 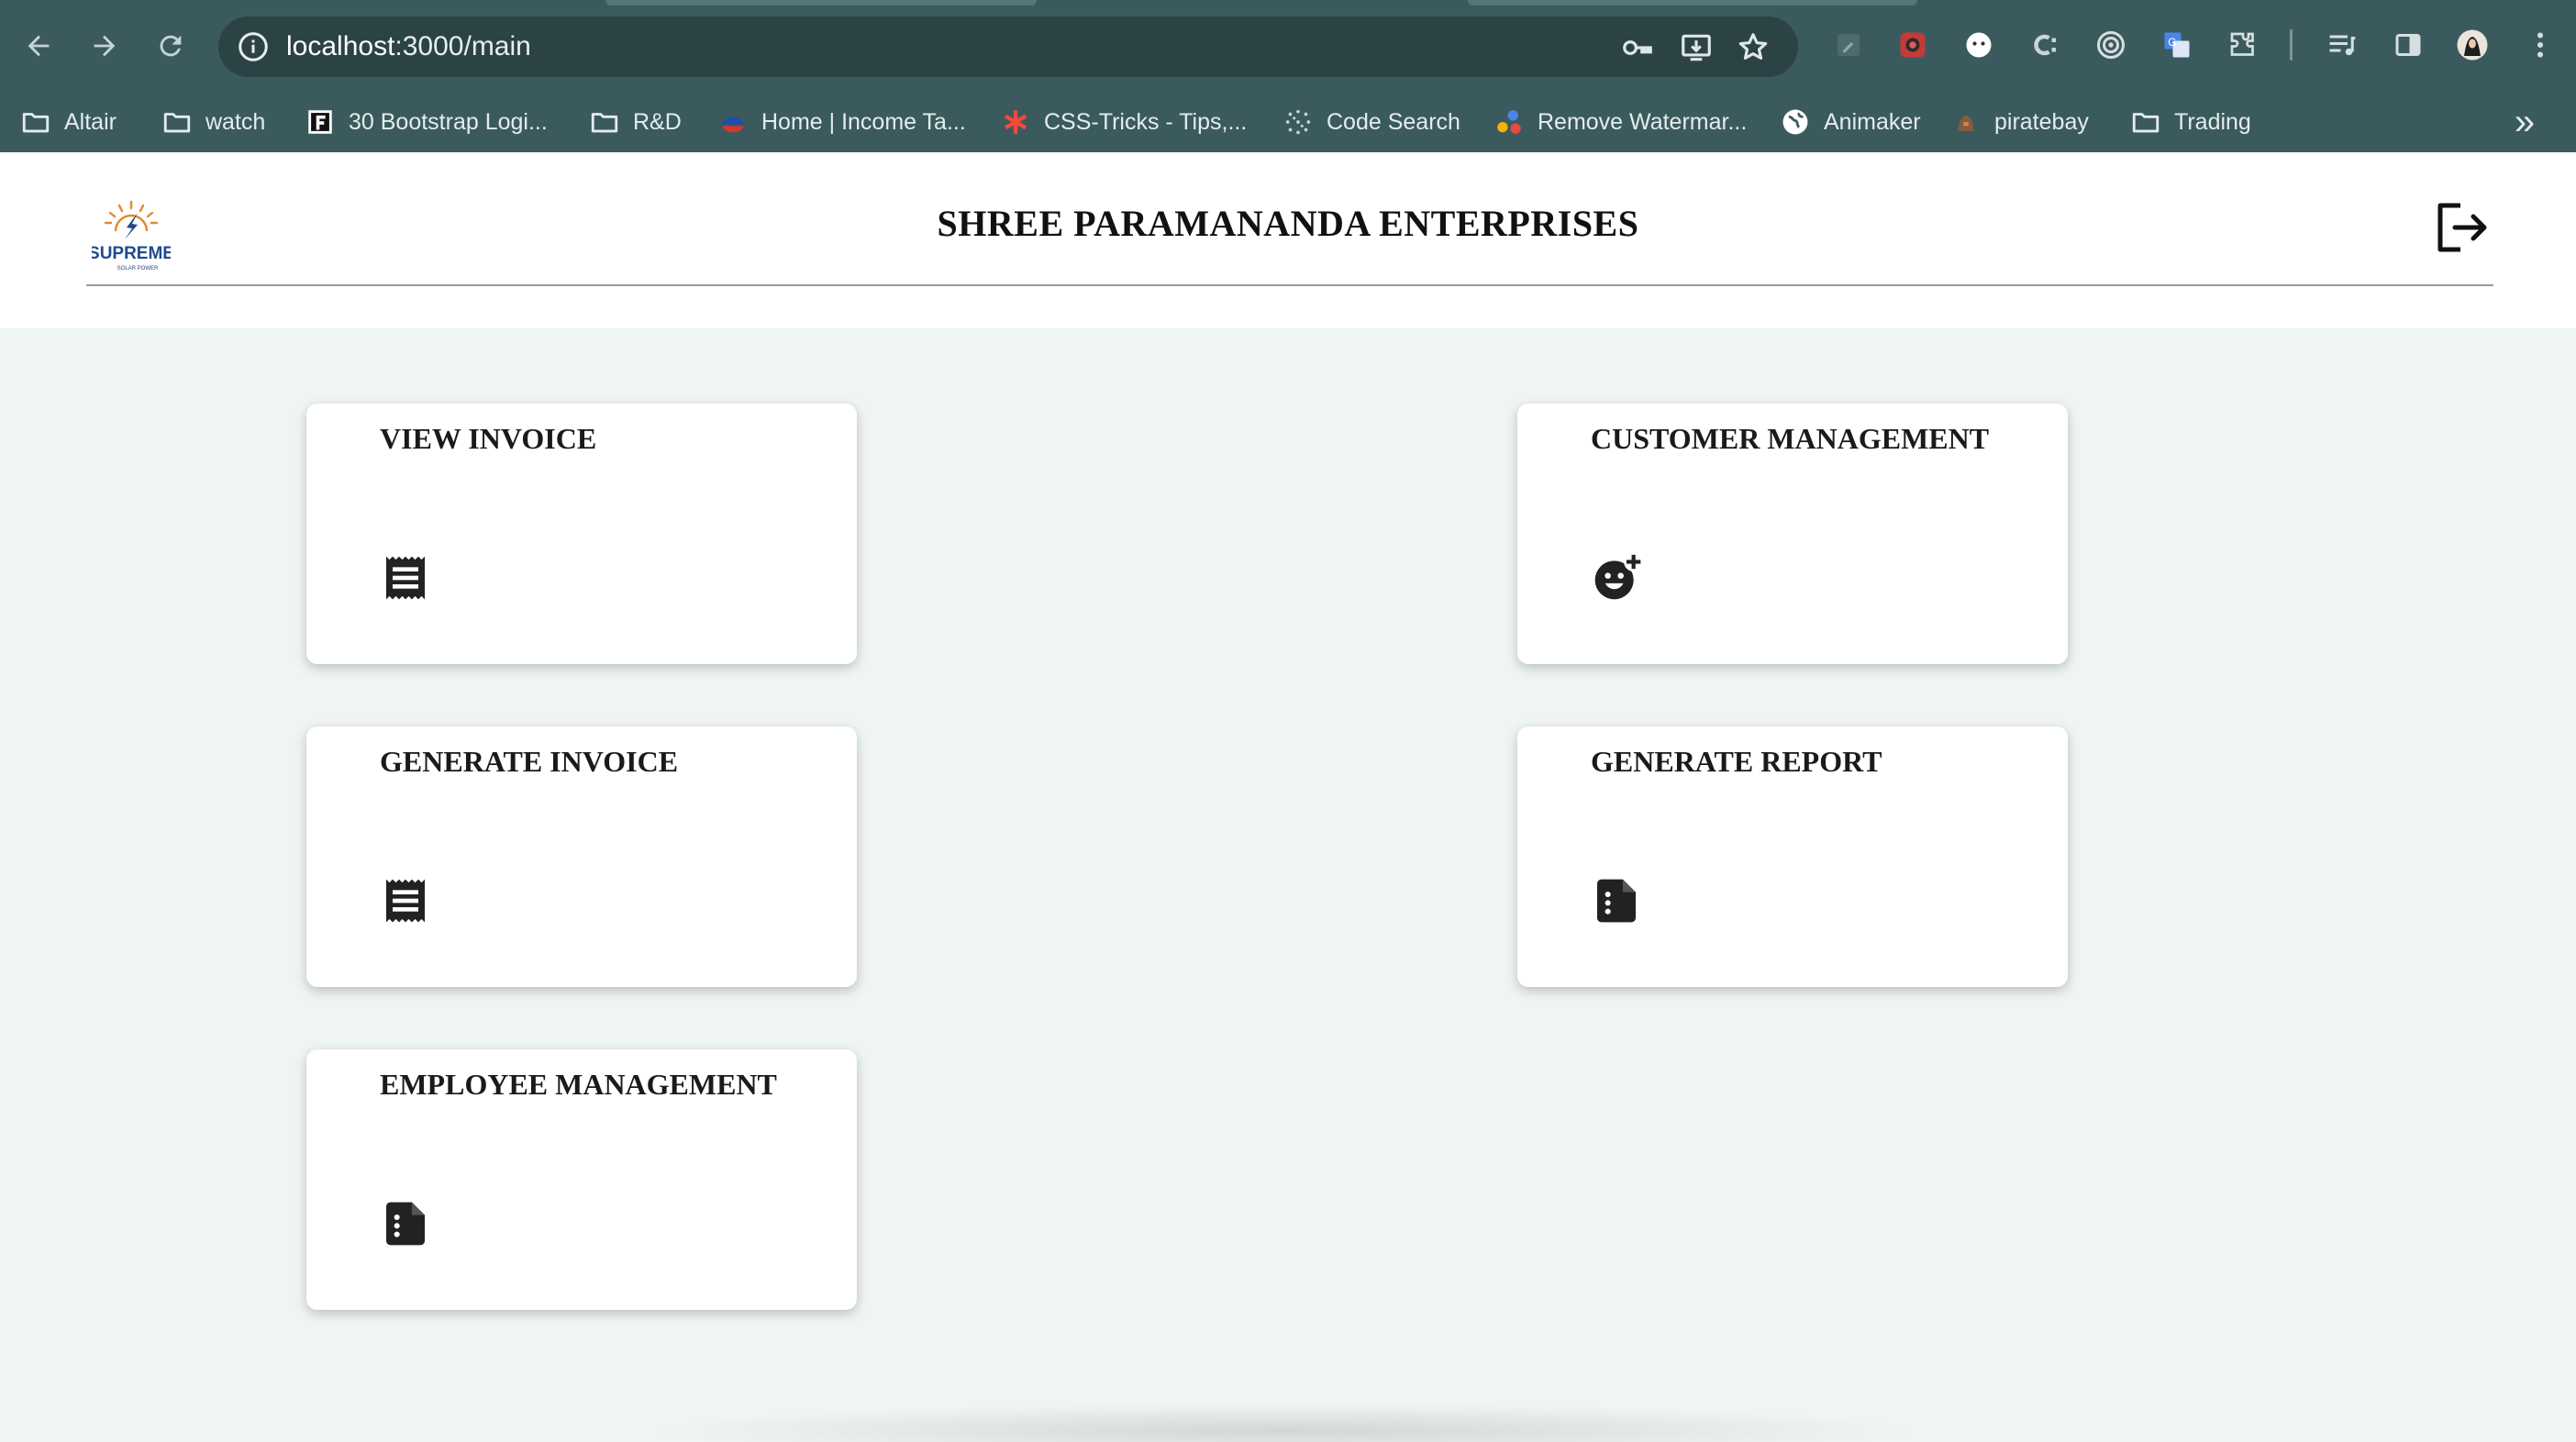 I want to click on svg-text: G, so click(x=2172, y=42).